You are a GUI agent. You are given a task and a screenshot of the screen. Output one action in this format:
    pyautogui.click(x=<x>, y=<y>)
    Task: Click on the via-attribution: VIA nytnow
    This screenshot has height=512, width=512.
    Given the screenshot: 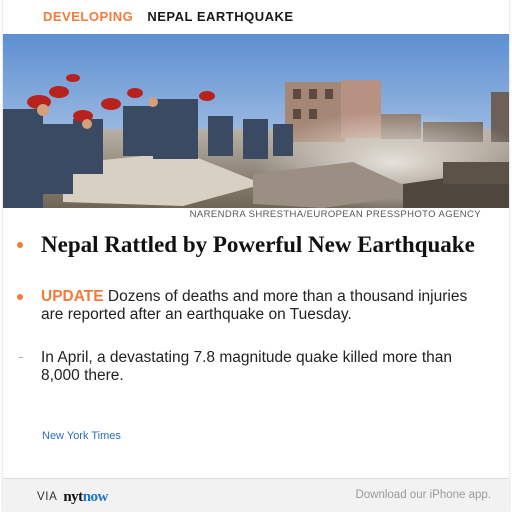 What is the action you would take?
    pyautogui.click(x=72, y=497)
    